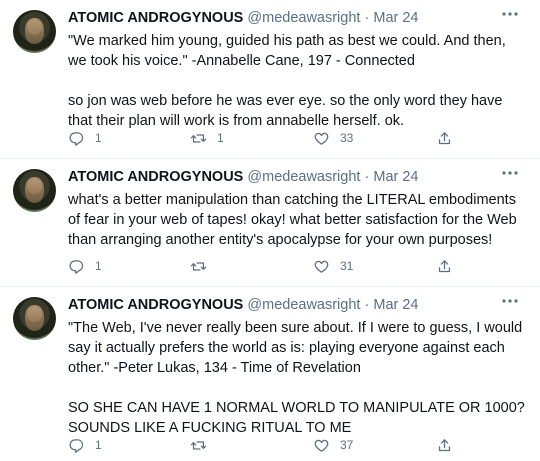 This screenshot has height=461, width=540. What do you see at coordinates (347, 445) in the screenshot?
I see `like-count: 37` at bounding box center [347, 445].